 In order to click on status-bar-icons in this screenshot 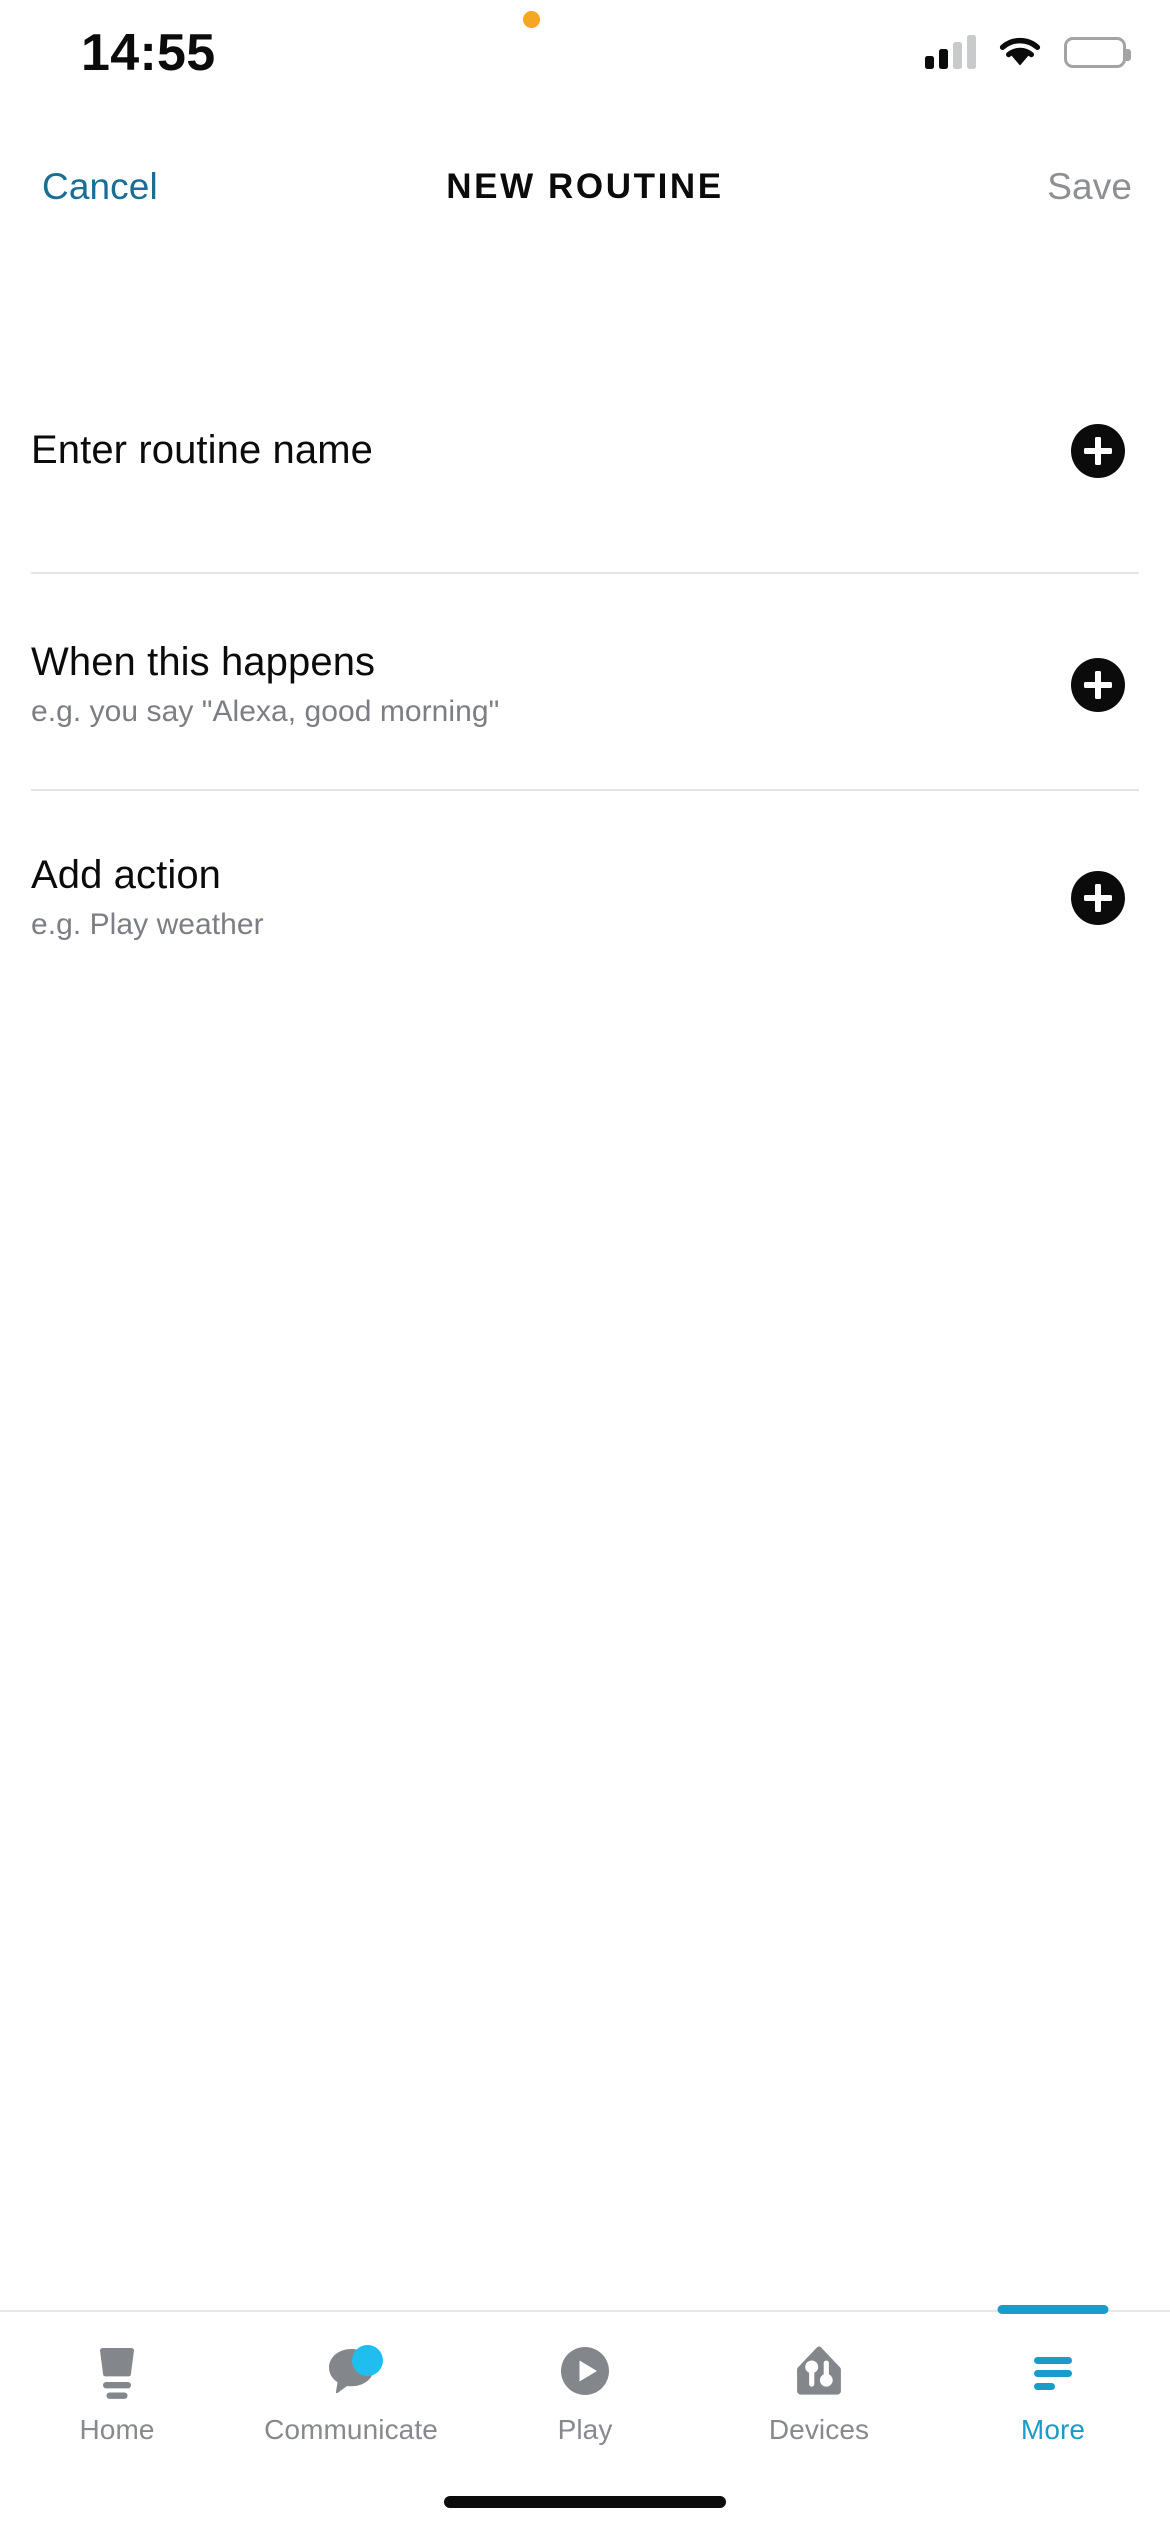, I will do `click(1028, 52)`.